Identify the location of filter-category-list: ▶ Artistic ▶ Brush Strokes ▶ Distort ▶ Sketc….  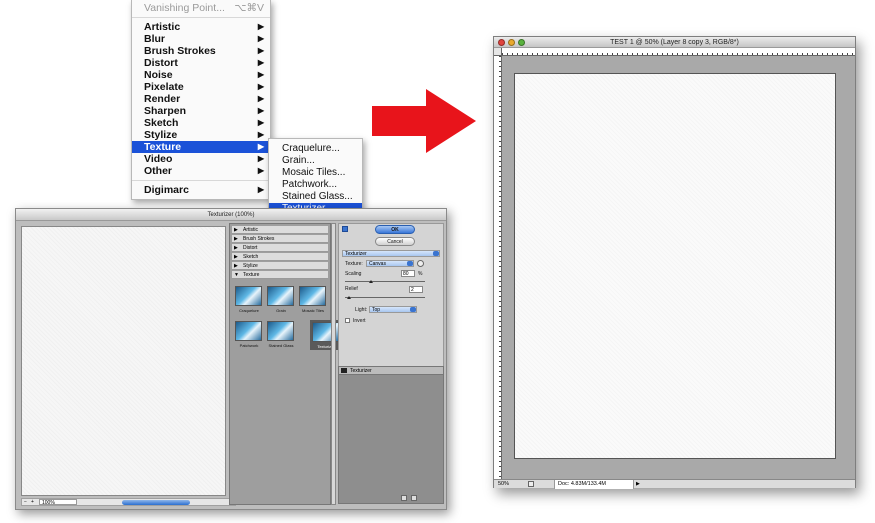
(285, 364).